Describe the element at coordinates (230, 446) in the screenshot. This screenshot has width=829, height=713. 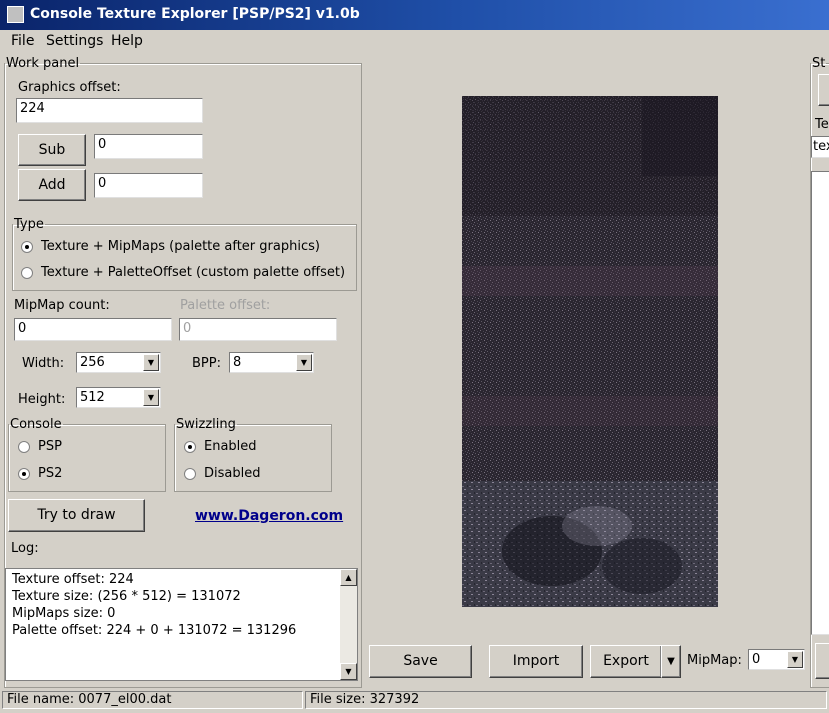
I see `swizzling-enabled-label: Enabled` at that location.